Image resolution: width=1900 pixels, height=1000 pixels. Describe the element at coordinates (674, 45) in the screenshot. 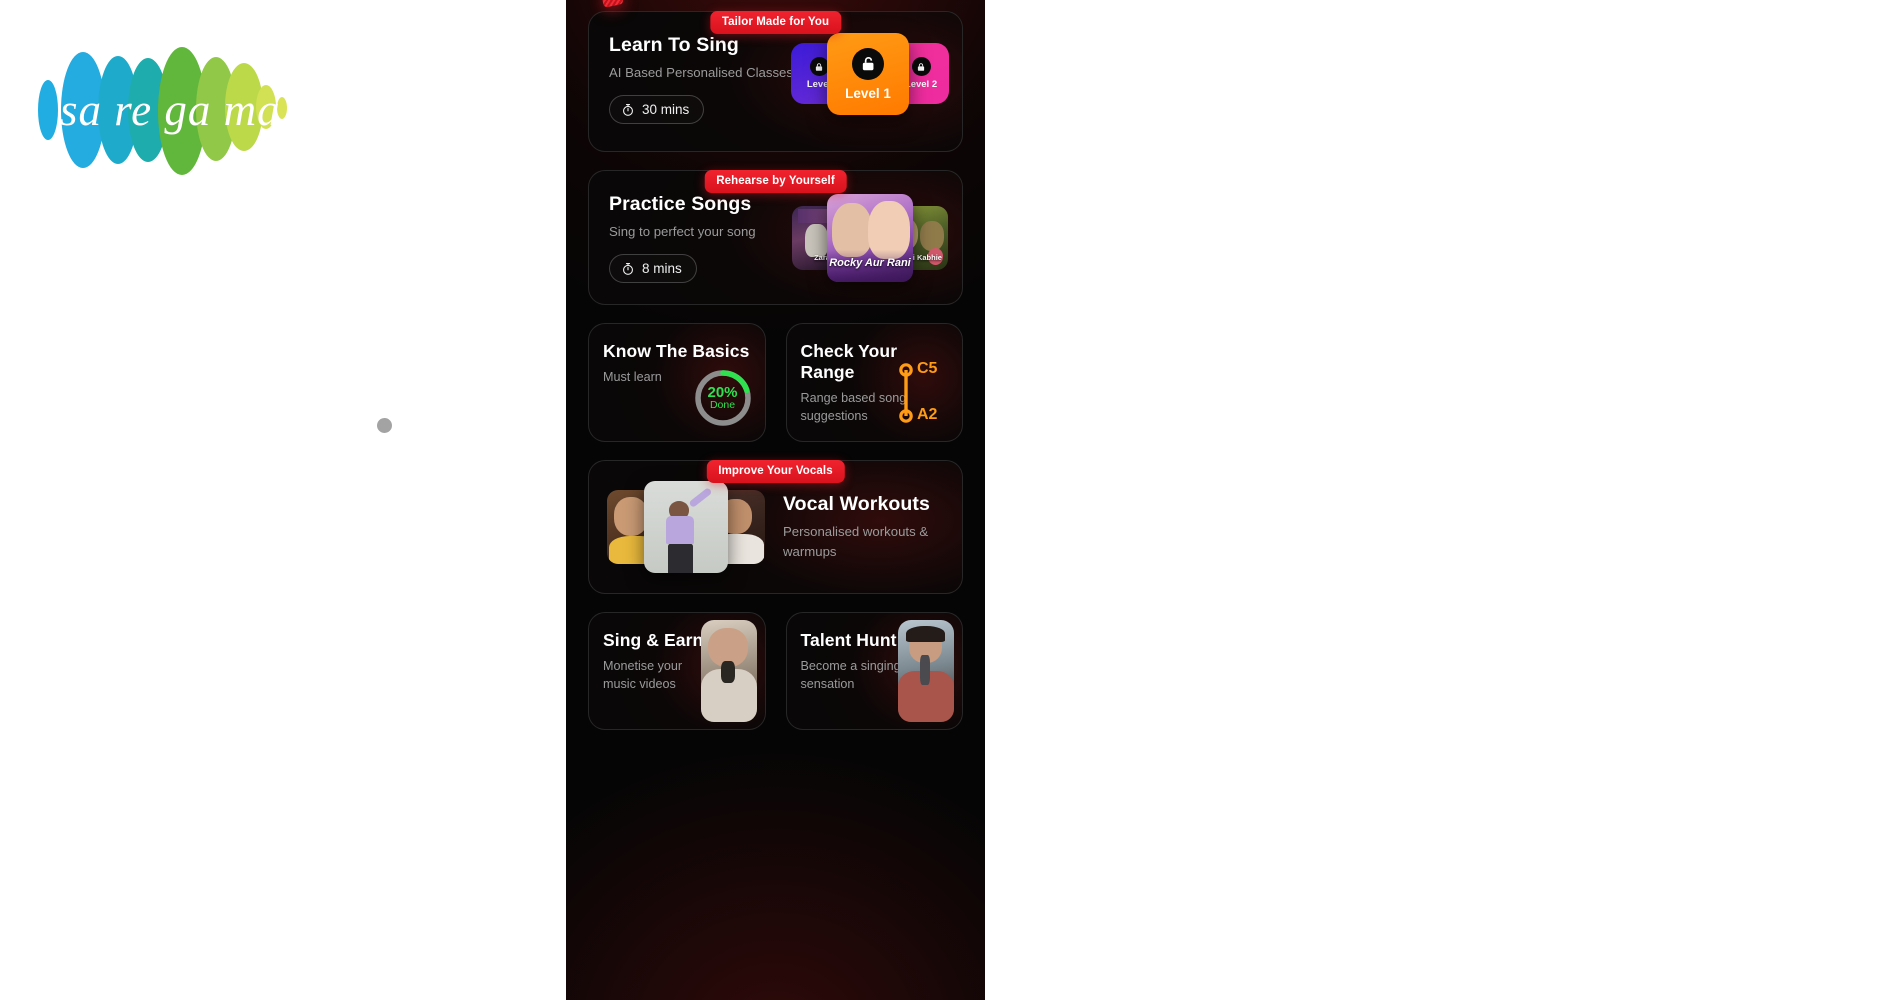

I see `learn-to-sing-title: Learn To Sing` at that location.